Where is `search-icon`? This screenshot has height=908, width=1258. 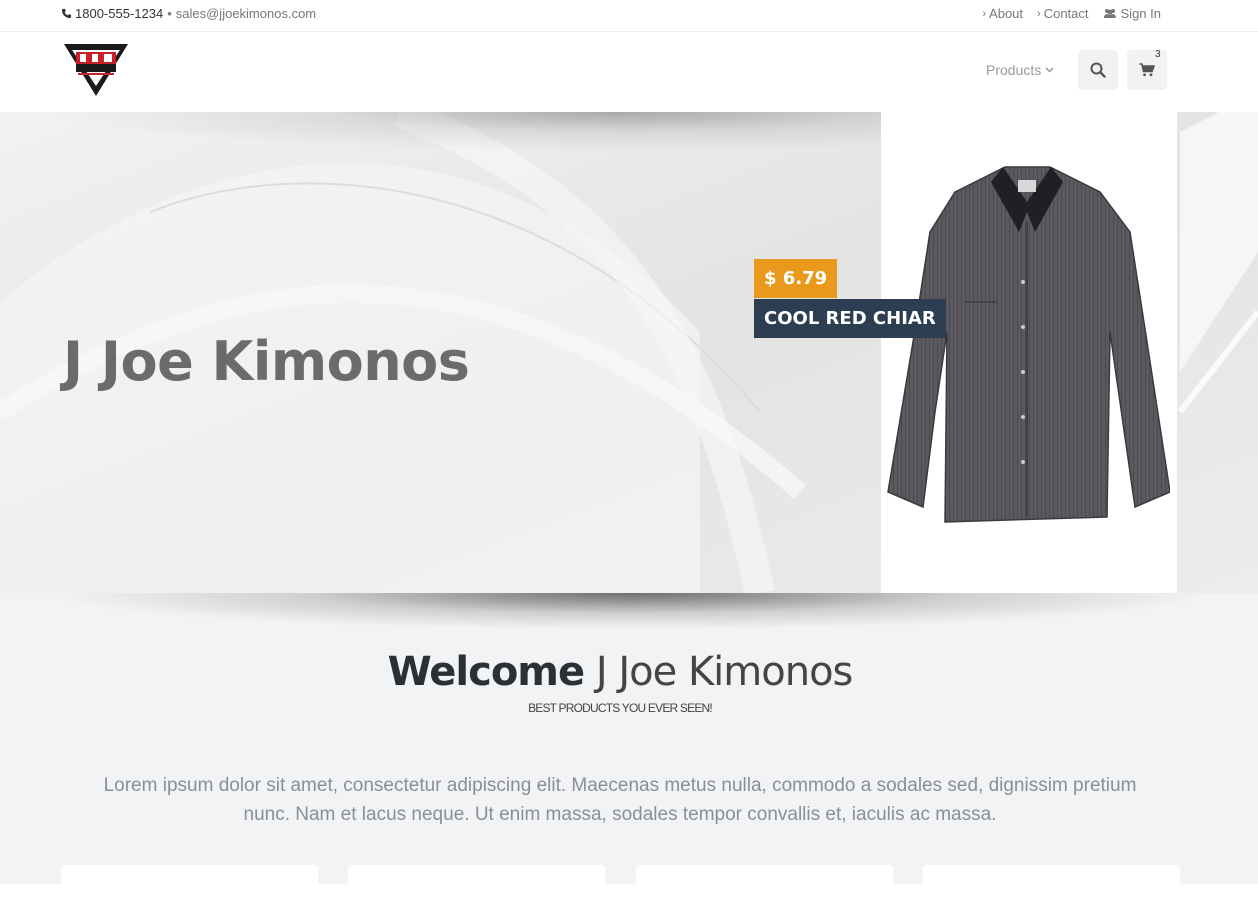 search-icon is located at coordinates (1098, 70).